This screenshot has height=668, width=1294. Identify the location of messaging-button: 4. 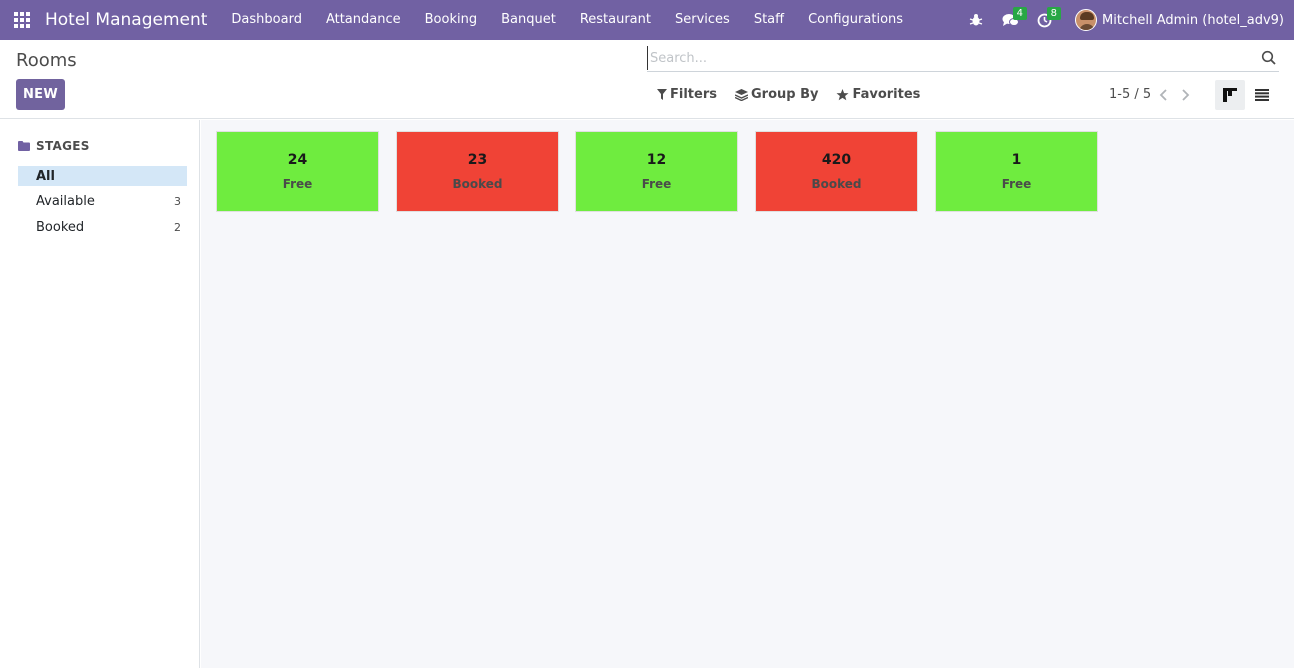
(1011, 20).